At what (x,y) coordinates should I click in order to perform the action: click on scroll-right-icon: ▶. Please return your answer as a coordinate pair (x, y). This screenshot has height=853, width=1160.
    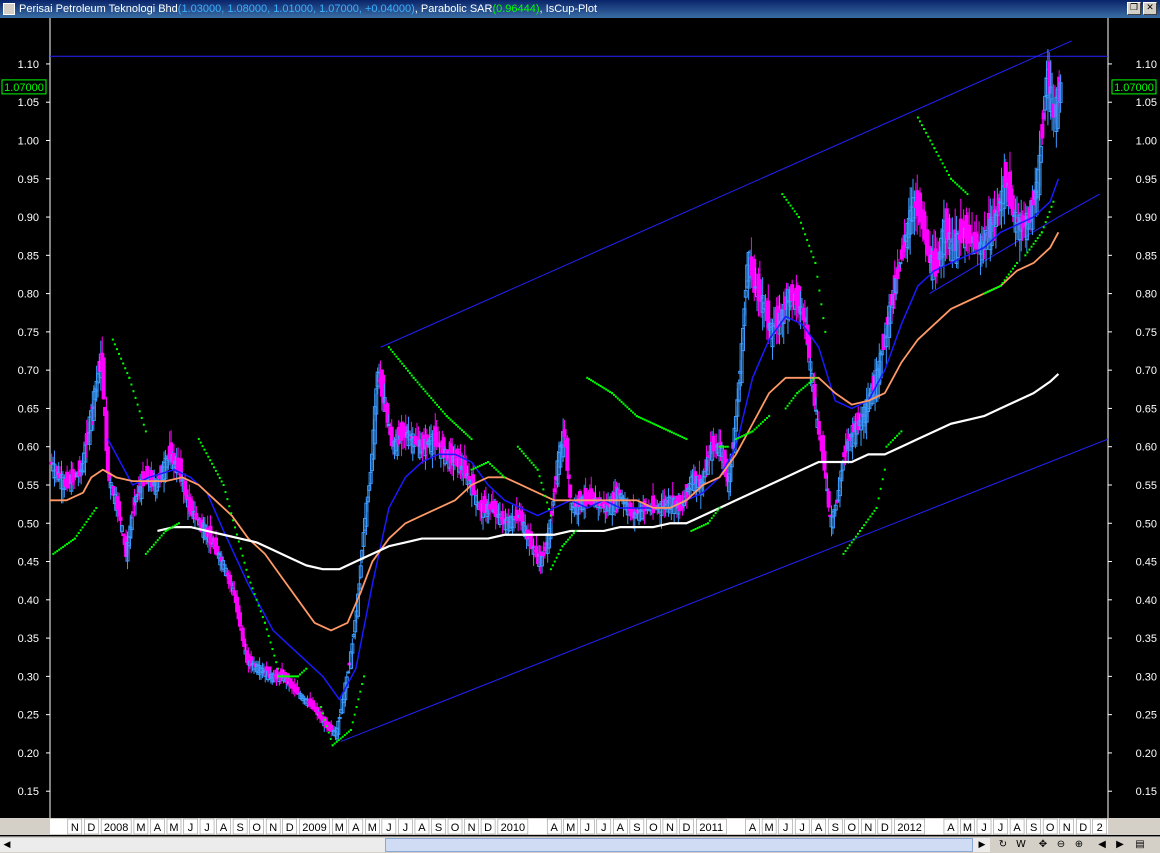
    Looking at the image, I should click on (982, 845).